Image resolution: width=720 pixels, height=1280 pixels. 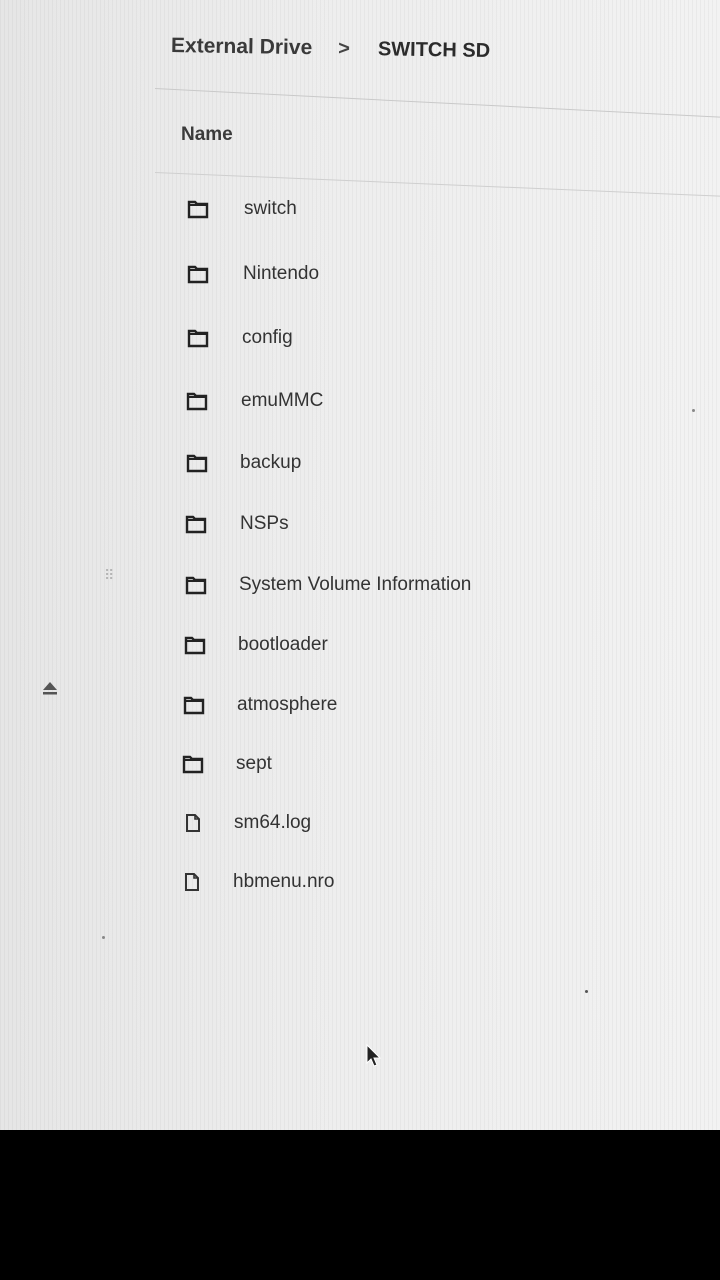 I want to click on folder-row: System Volume Information, so click(x=328, y=585).